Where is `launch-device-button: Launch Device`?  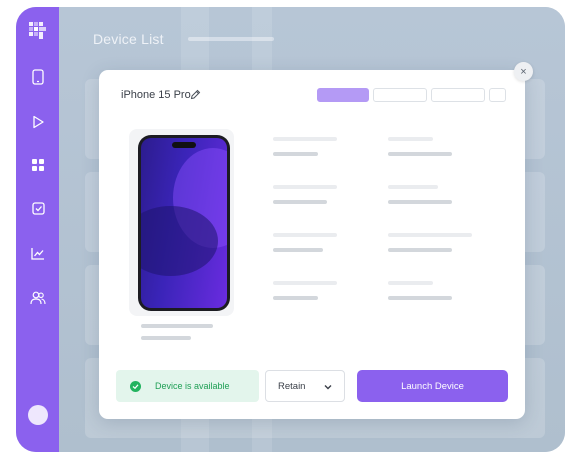
launch-device-button: Launch Device is located at coordinates (432, 386).